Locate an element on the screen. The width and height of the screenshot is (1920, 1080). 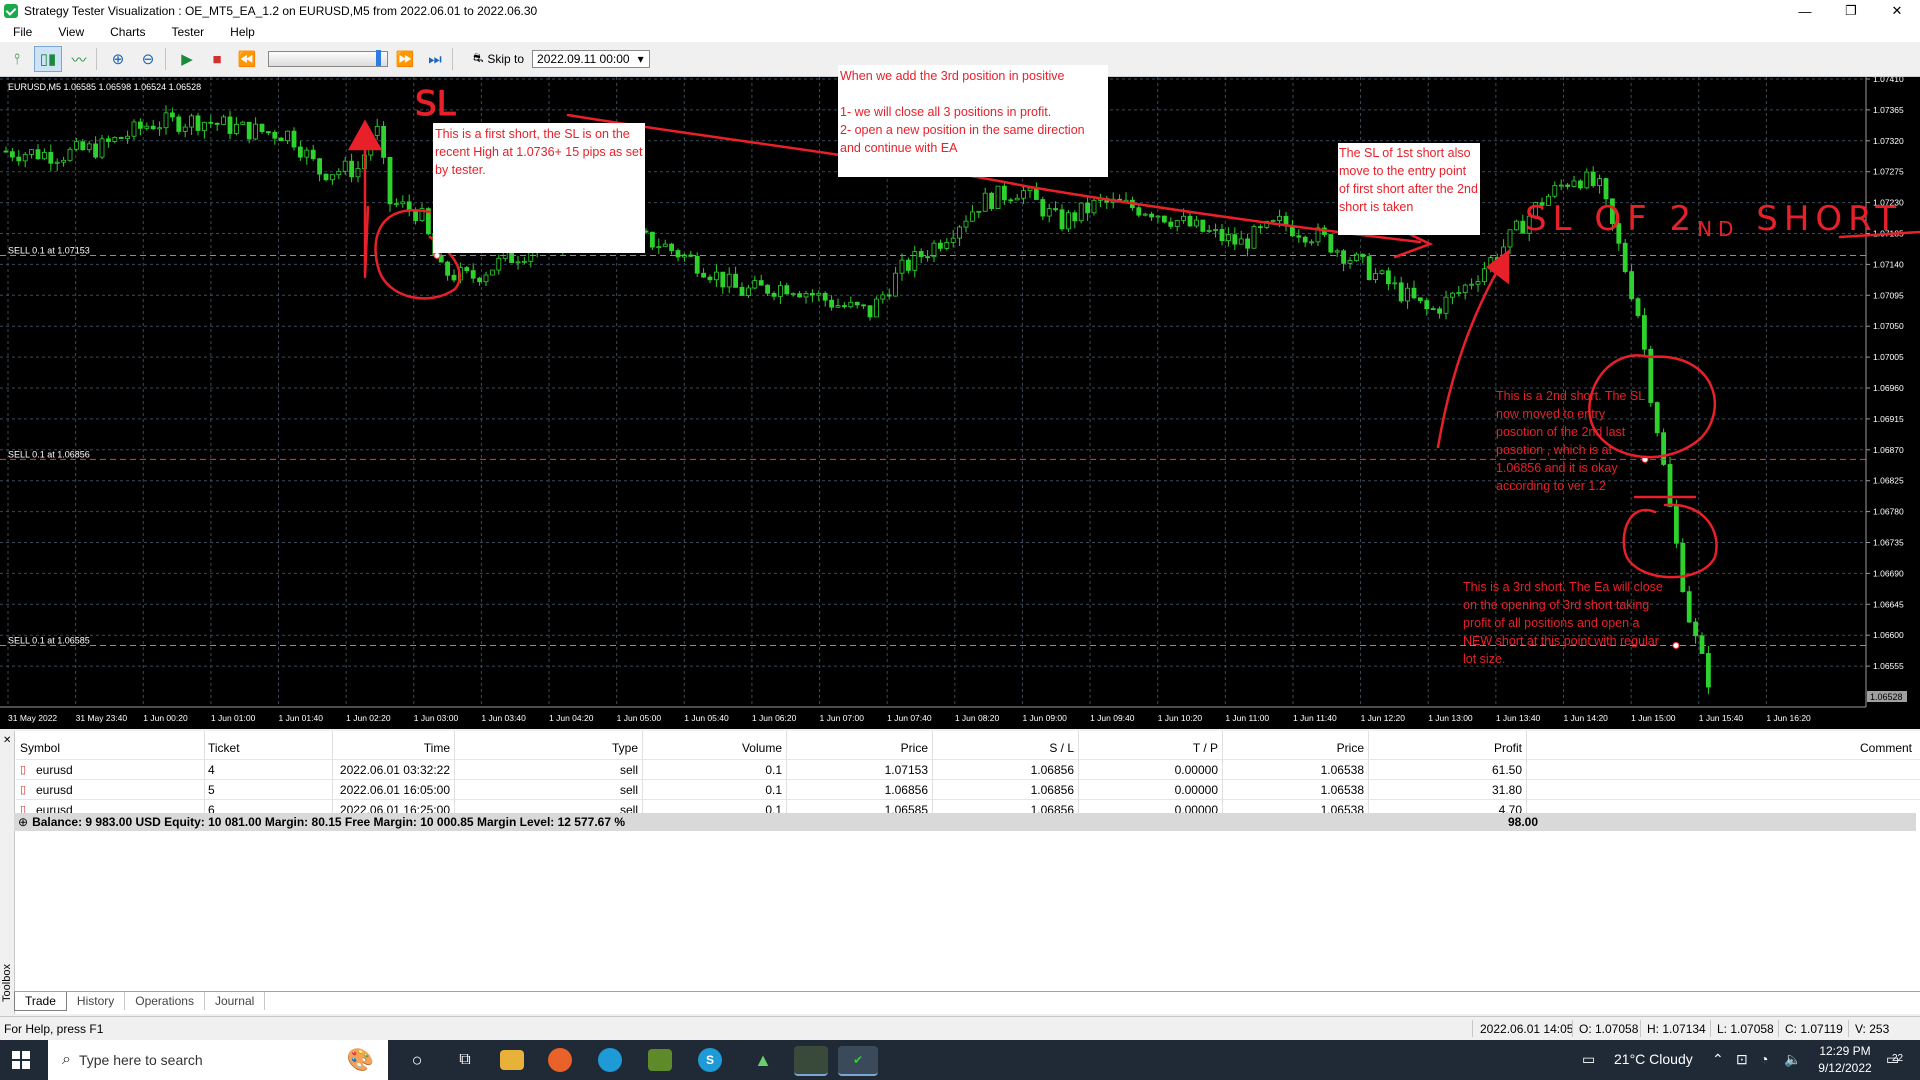
rewind-icon: ⏪ is located at coordinates (247, 59).